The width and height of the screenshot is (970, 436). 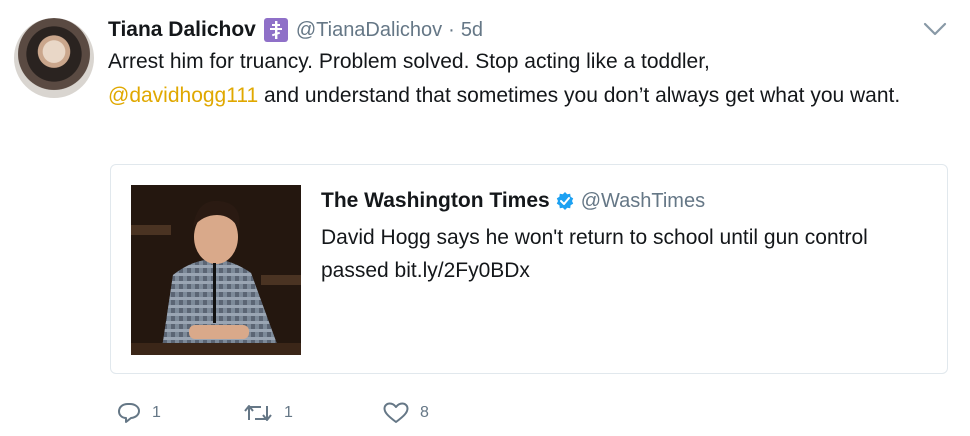 I want to click on timestamp: 5d, so click(x=472, y=30).